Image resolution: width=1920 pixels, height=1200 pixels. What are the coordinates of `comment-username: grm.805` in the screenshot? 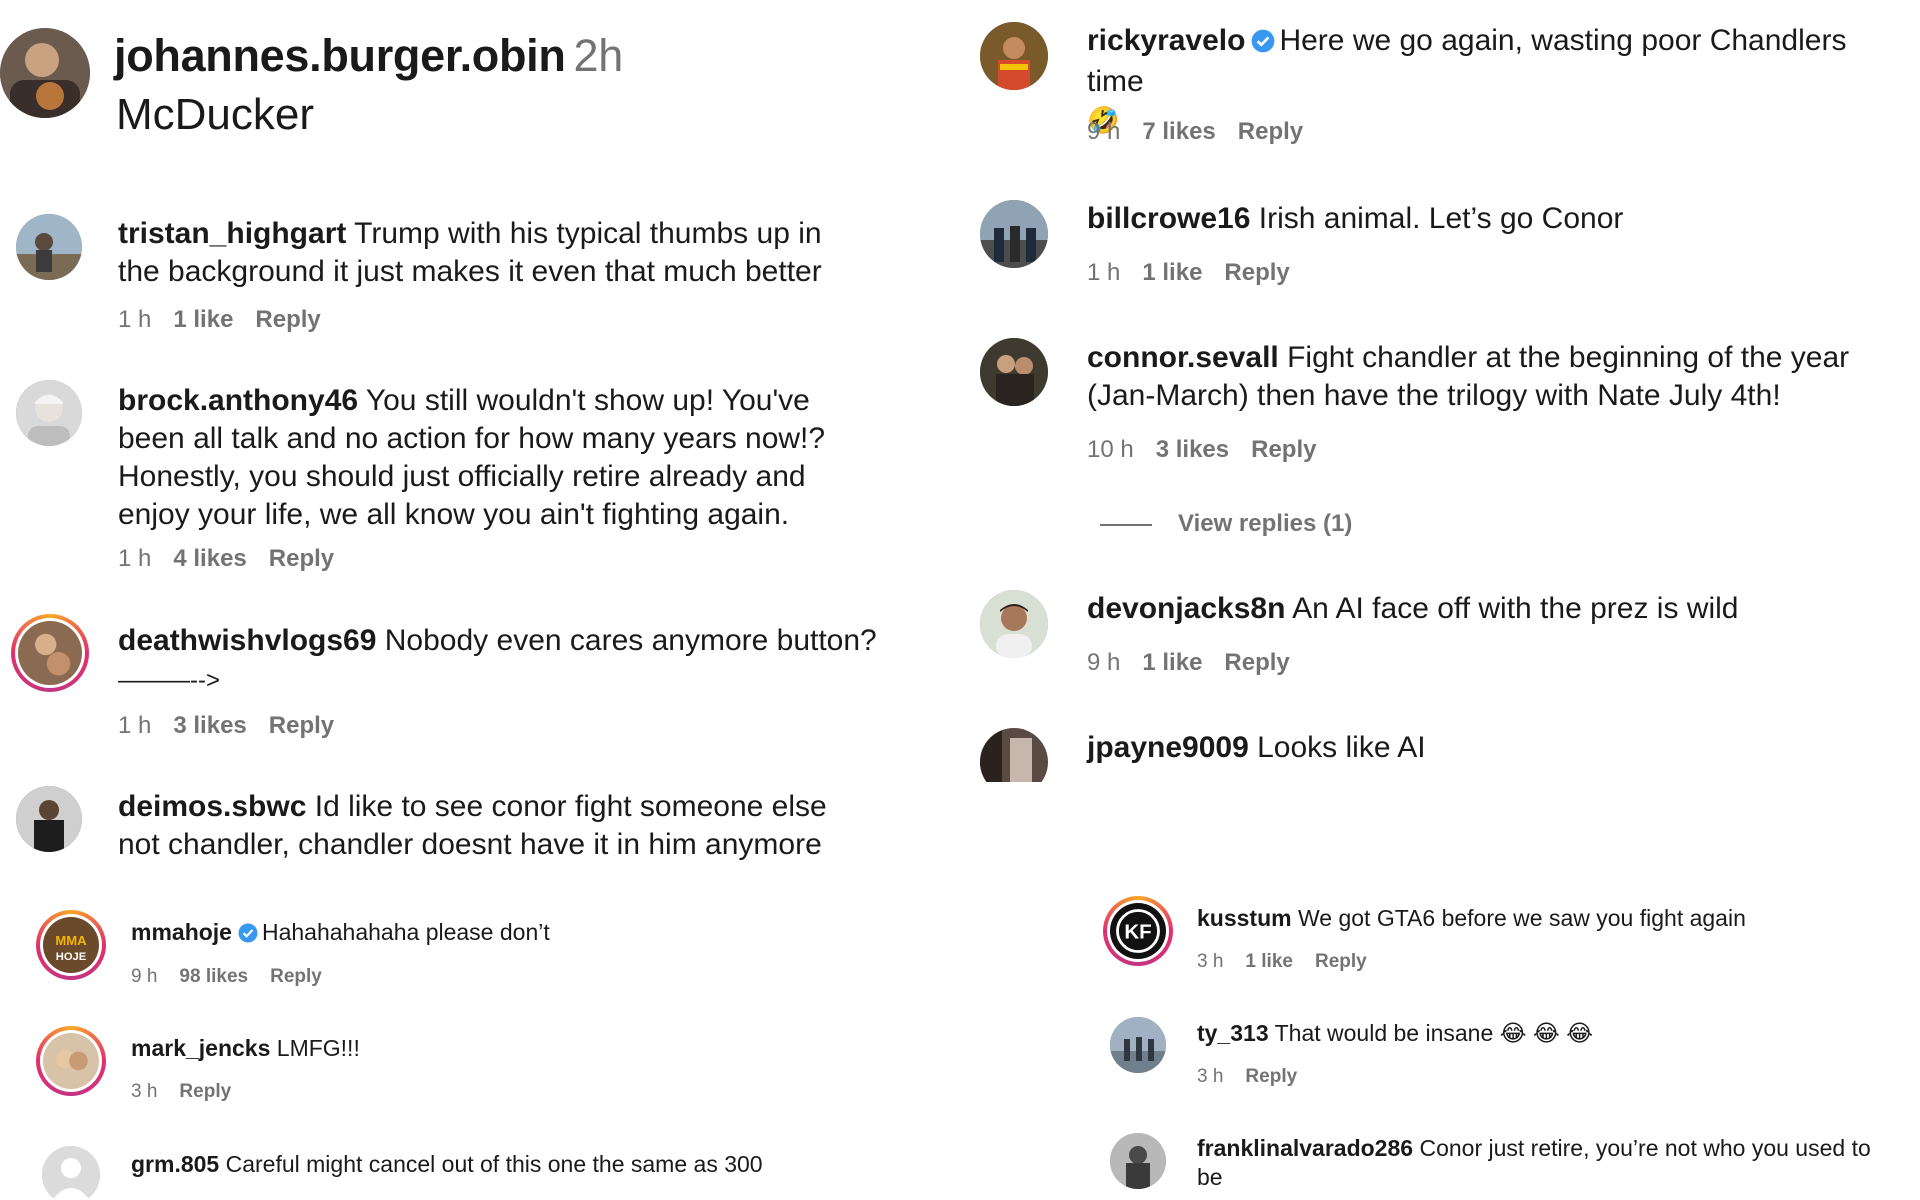 It's located at (175, 1164).